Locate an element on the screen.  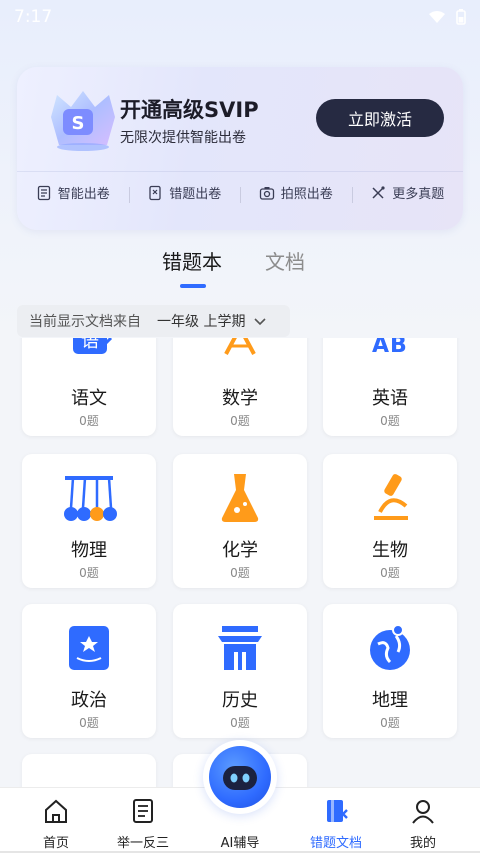
svg-text: A is located at coordinates (380, 348).